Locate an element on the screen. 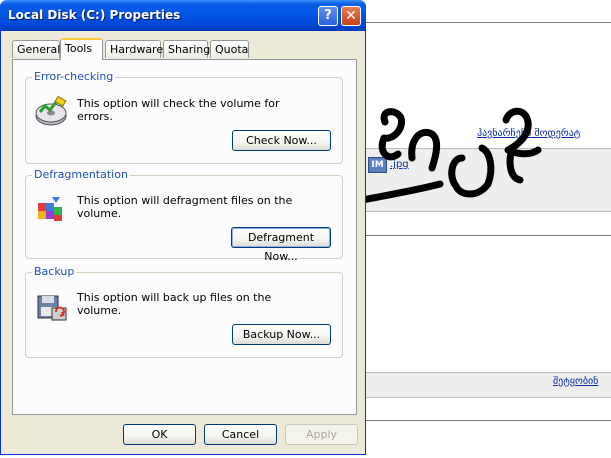  tab-hardware: Hardware is located at coordinates (134, 49).